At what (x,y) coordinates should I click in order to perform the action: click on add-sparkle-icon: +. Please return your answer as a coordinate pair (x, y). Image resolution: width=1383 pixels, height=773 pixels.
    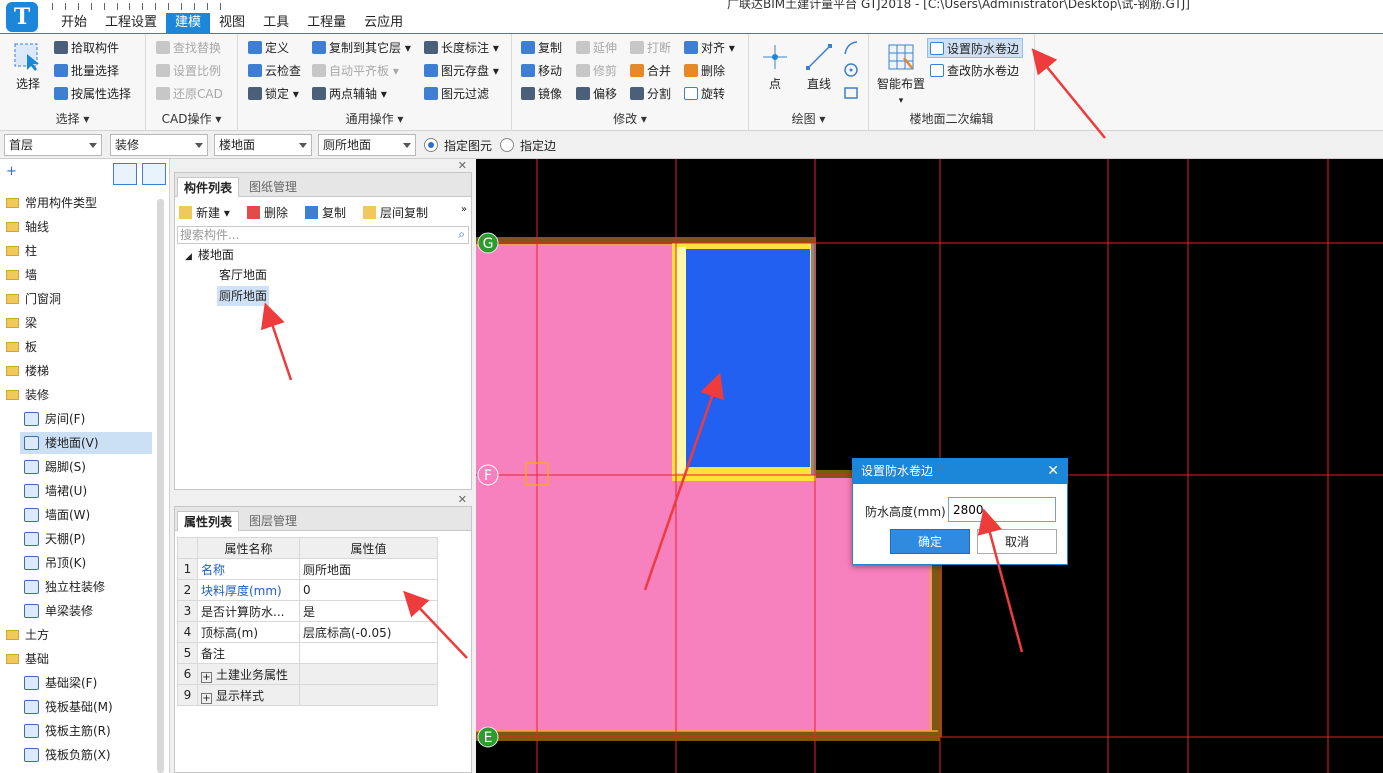
    Looking at the image, I should click on (11, 171).